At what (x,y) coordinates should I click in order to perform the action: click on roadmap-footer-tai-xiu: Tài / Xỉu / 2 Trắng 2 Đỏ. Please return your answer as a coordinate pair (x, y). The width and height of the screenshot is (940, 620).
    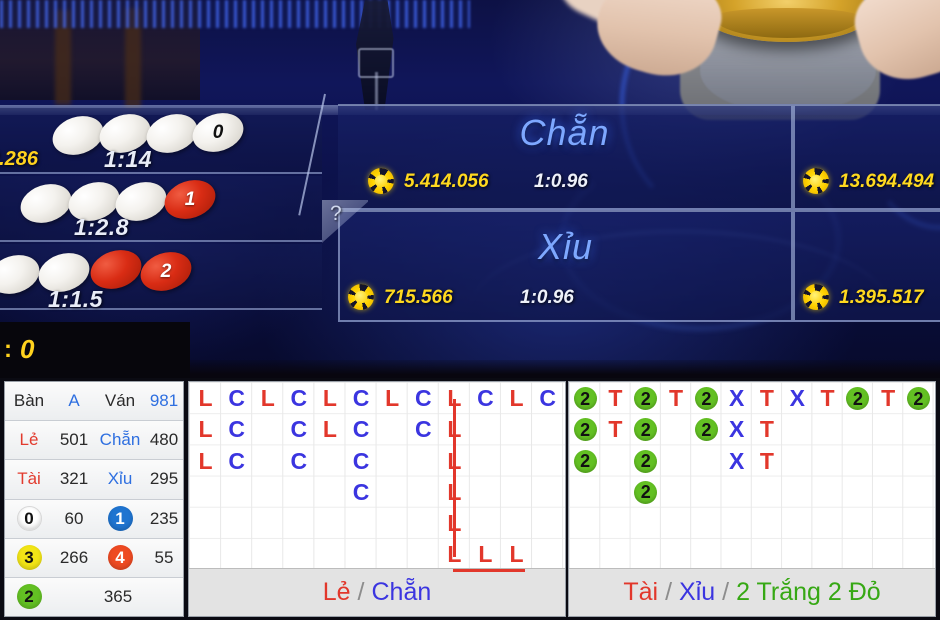
    Looking at the image, I should click on (752, 592).